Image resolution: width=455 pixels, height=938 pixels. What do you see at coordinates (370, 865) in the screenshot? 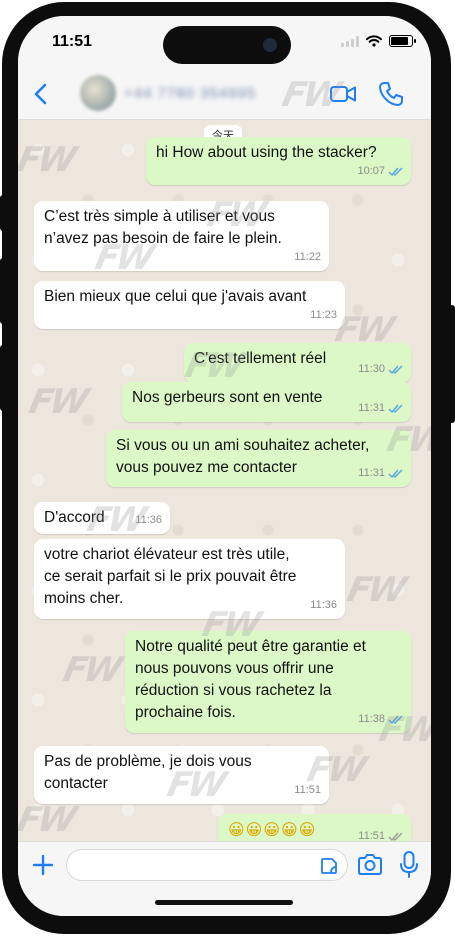
I see `camera-icon` at bounding box center [370, 865].